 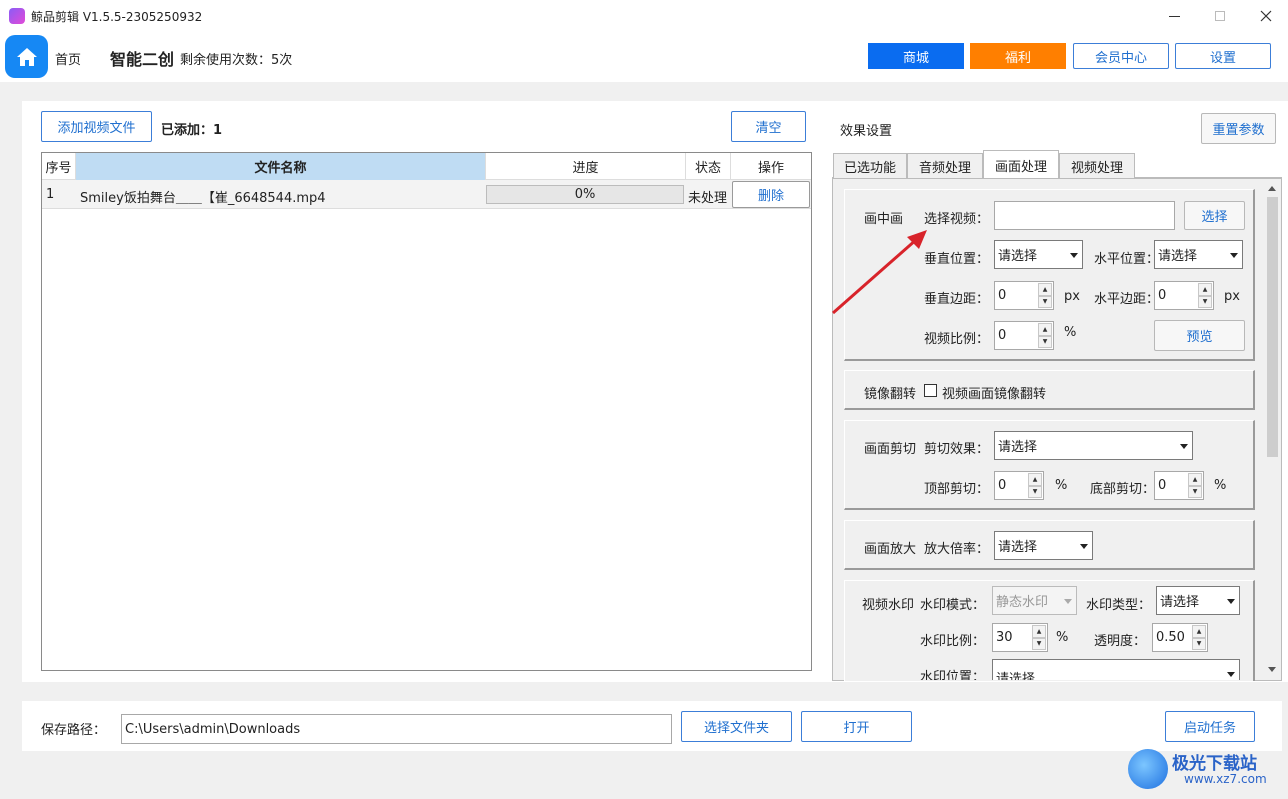 What do you see at coordinates (1002, 295) in the screenshot?
I see `vmargin-value: 0` at bounding box center [1002, 295].